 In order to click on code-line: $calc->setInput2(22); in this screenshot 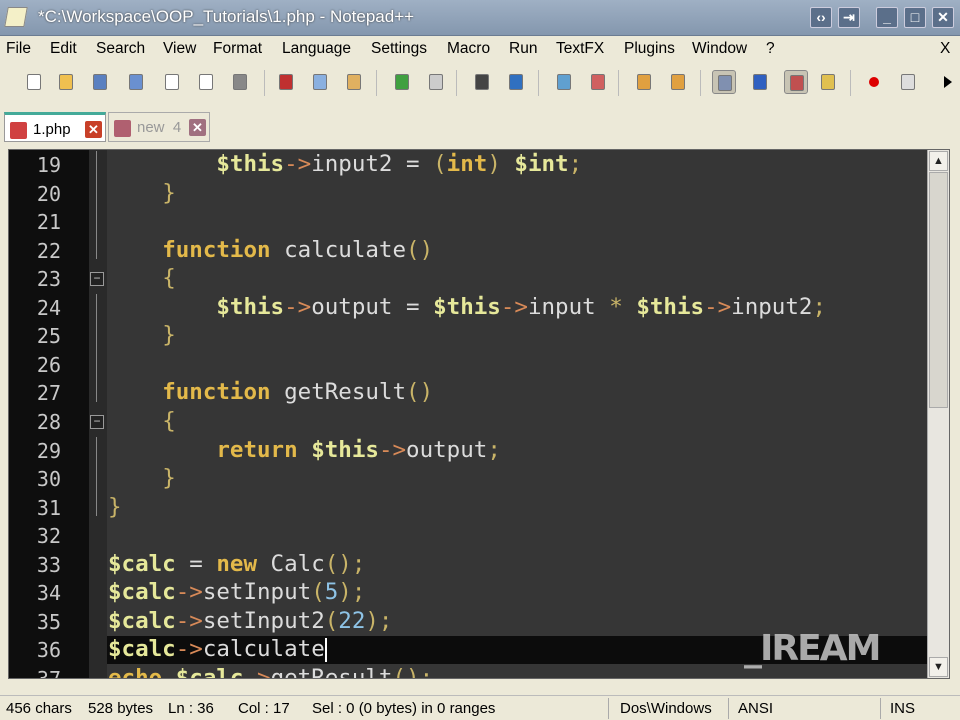, I will do `click(250, 621)`.